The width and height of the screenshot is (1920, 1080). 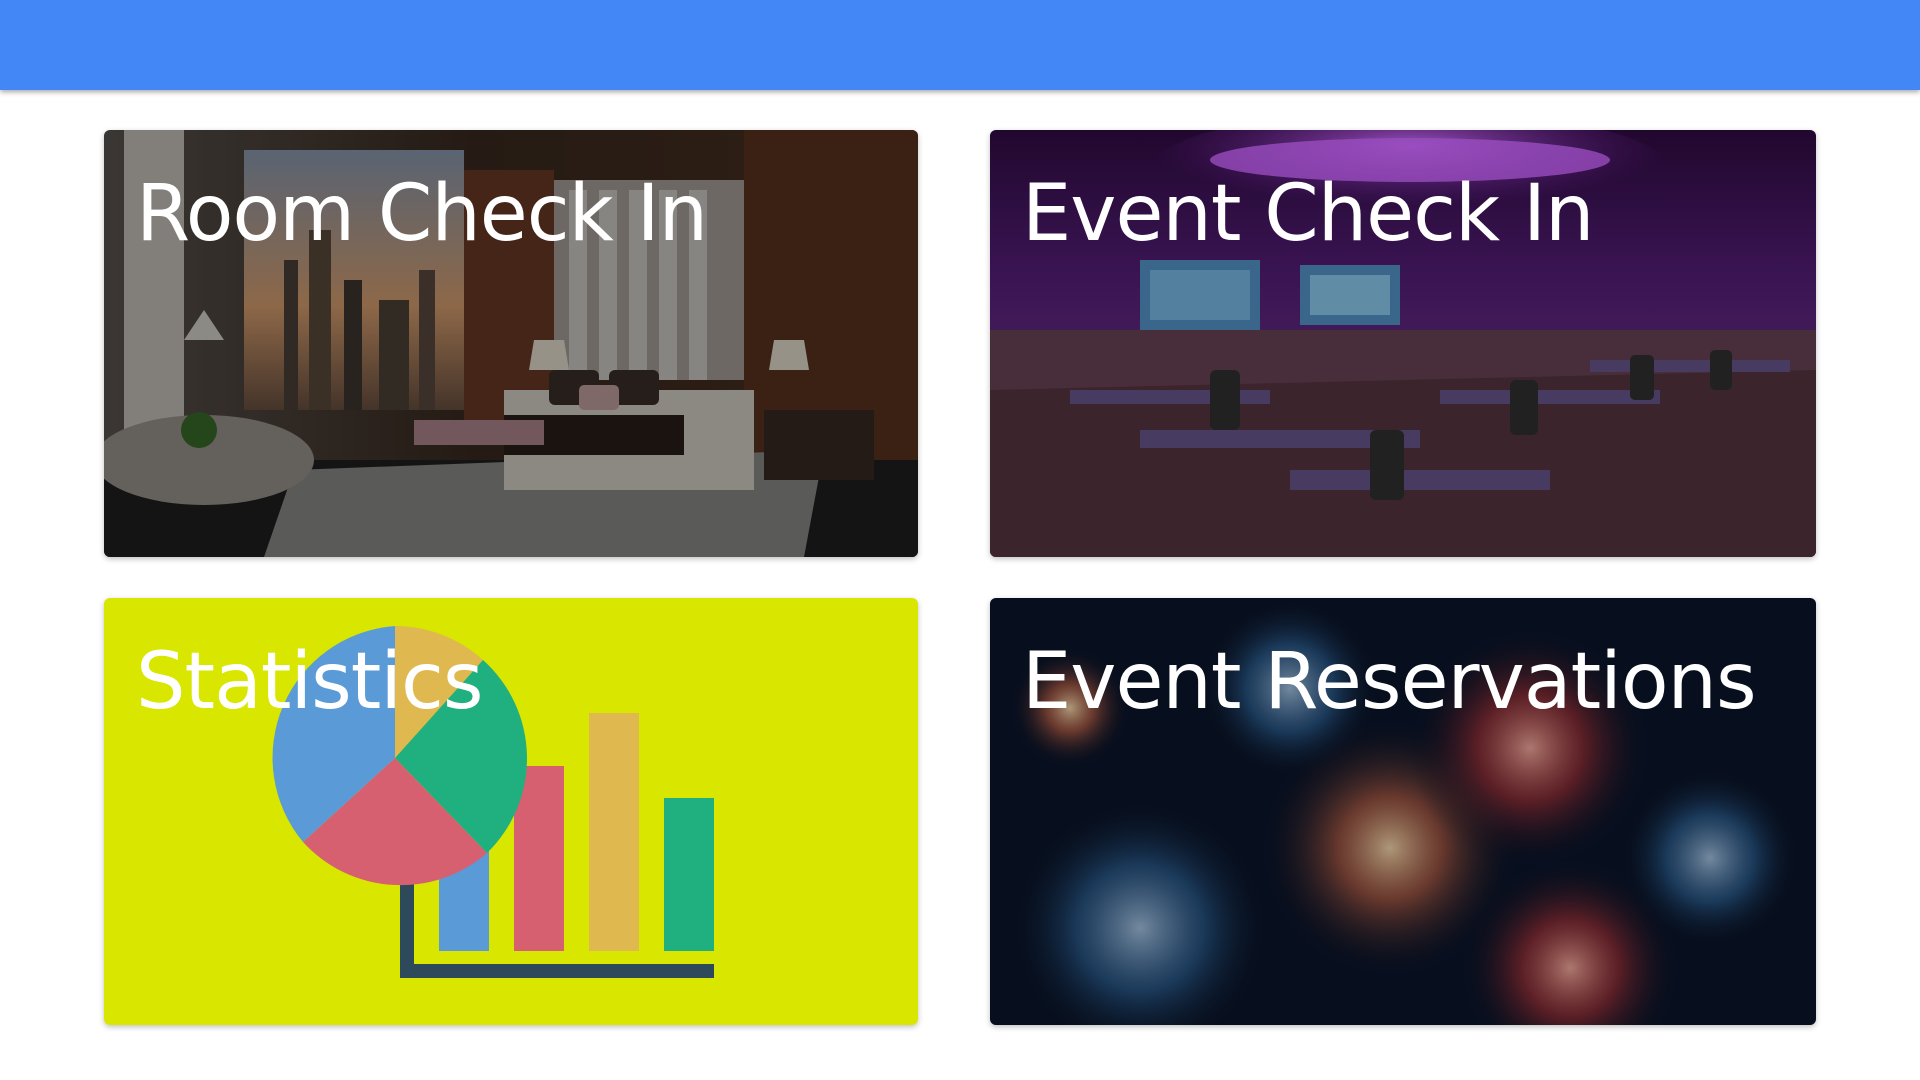 What do you see at coordinates (422, 214) in the screenshot?
I see `room-check-in-label: Room Check In` at bounding box center [422, 214].